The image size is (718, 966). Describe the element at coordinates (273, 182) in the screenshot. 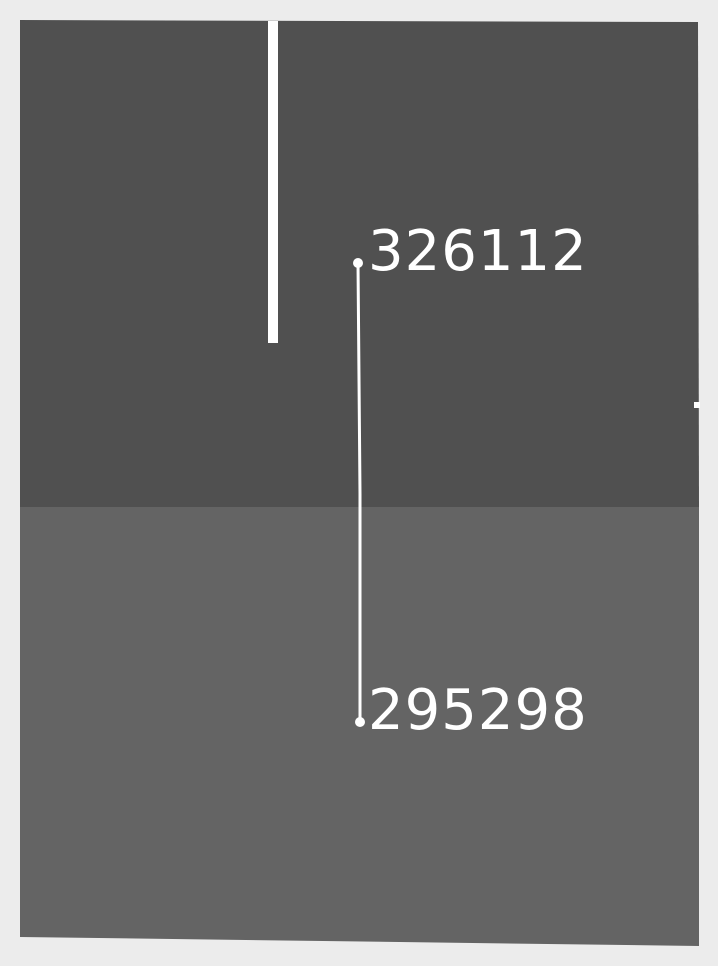

I see `road-segment-vertical` at that location.